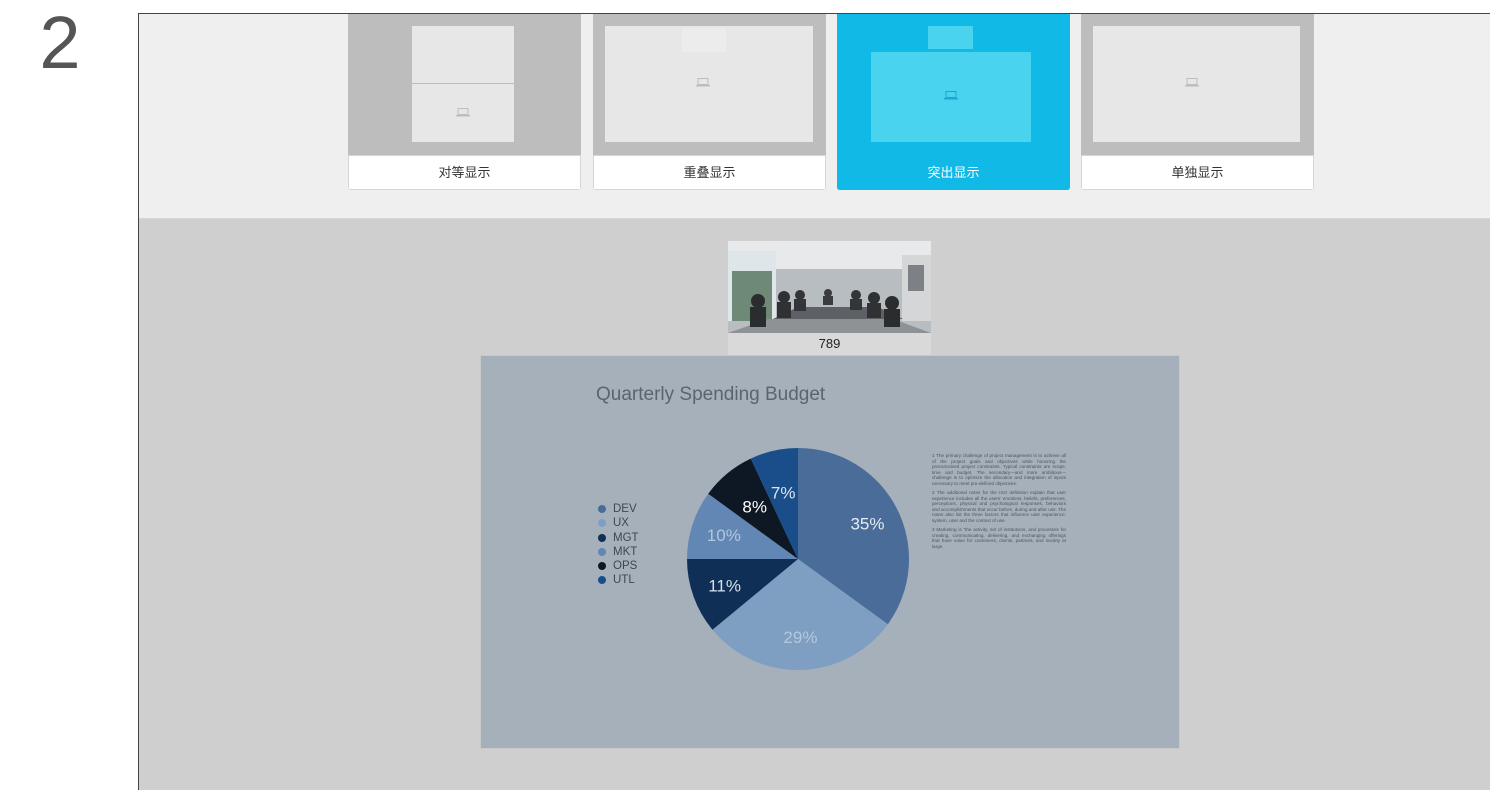  I want to click on legend-item: UX, so click(618, 523).